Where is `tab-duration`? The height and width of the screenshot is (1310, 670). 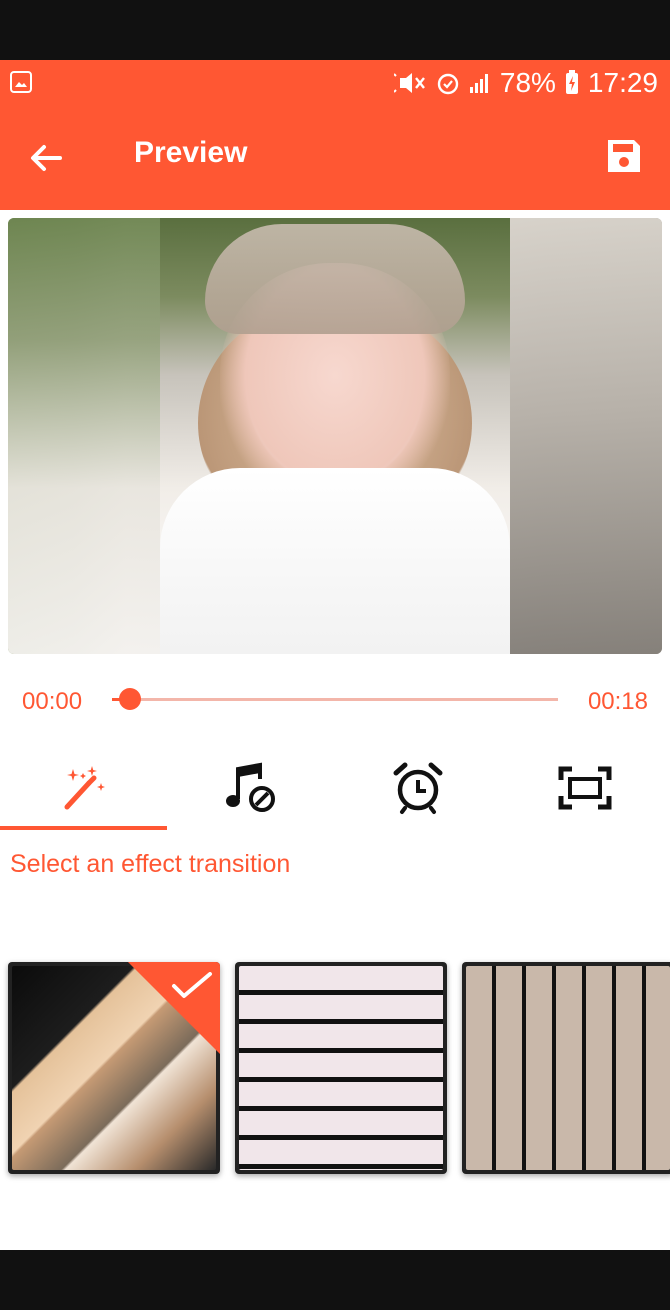
tab-duration is located at coordinates (417, 787).